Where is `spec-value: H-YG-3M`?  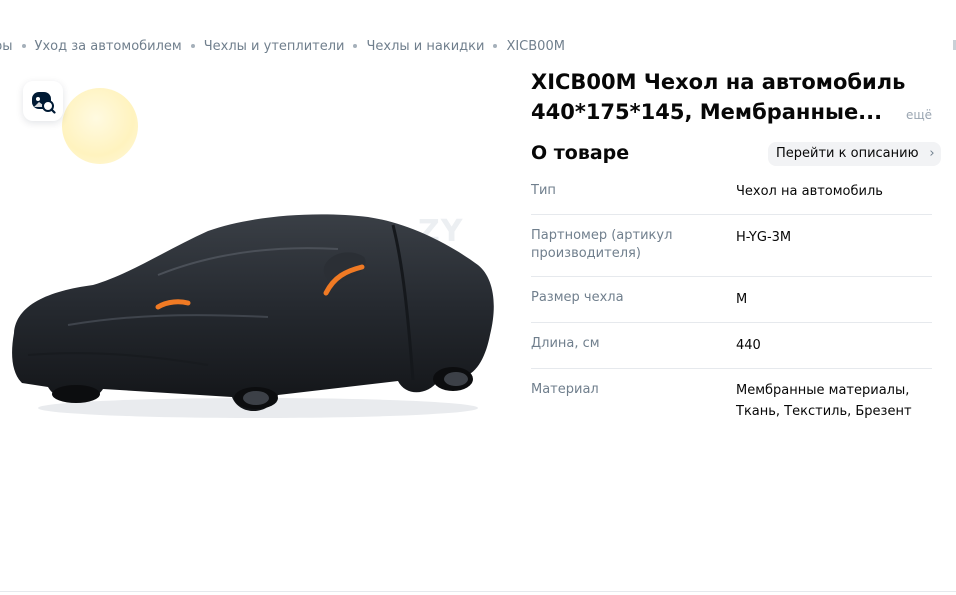 spec-value: H-YG-3M is located at coordinates (764, 237).